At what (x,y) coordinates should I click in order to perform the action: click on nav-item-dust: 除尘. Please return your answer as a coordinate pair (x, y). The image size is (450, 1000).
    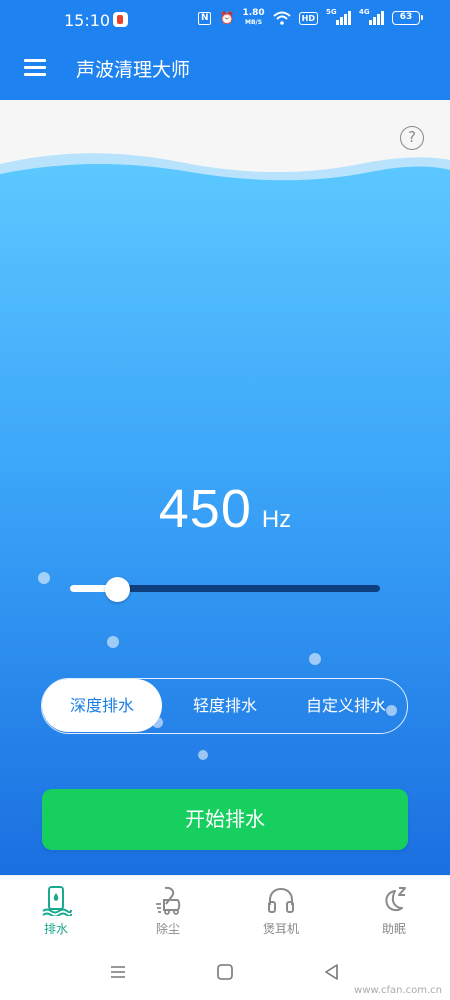
    Looking at the image, I should click on (168, 911).